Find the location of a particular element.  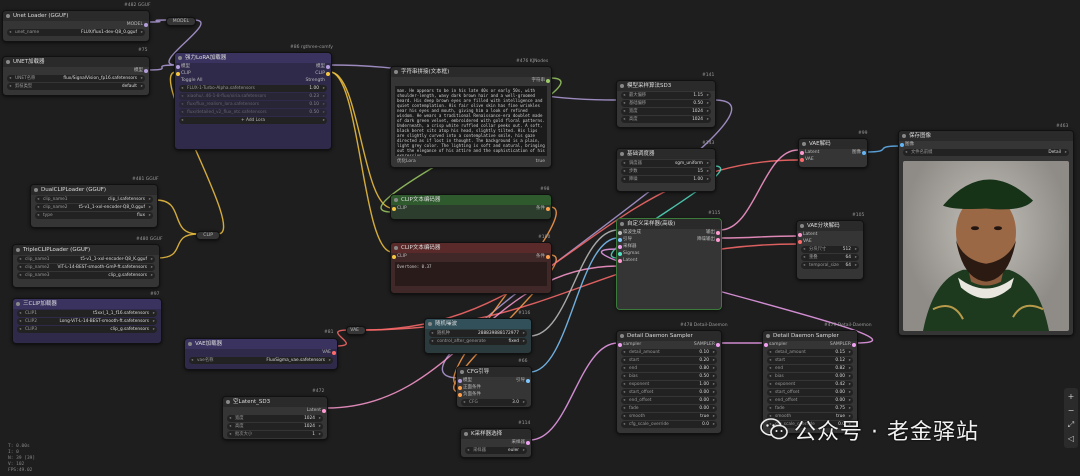

plus-icon: + is located at coordinates (1071, 396).